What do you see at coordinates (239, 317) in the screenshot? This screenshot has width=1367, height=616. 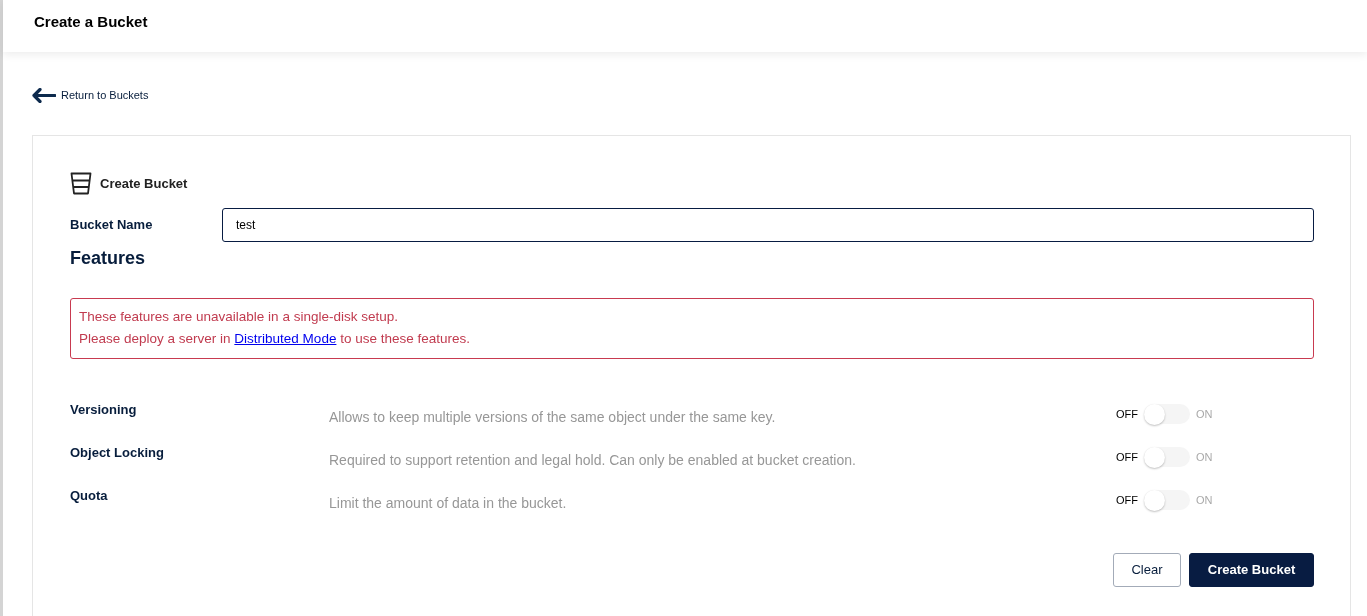 I see `alert-text: These features are unavailable in a single-disk setup.` at bounding box center [239, 317].